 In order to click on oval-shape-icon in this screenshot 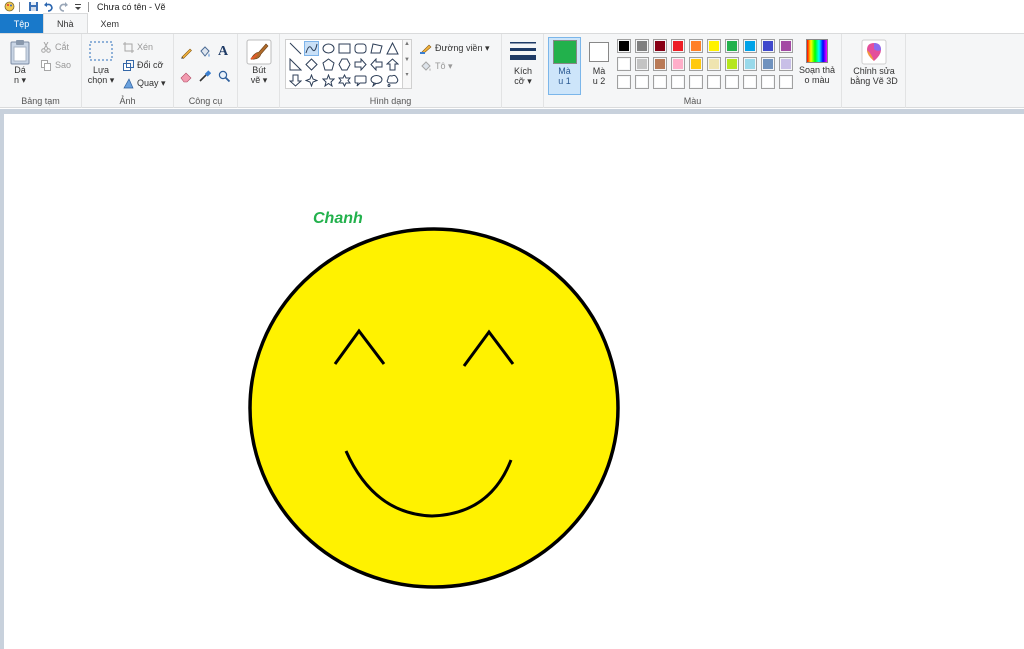, I will do `click(328, 48)`.